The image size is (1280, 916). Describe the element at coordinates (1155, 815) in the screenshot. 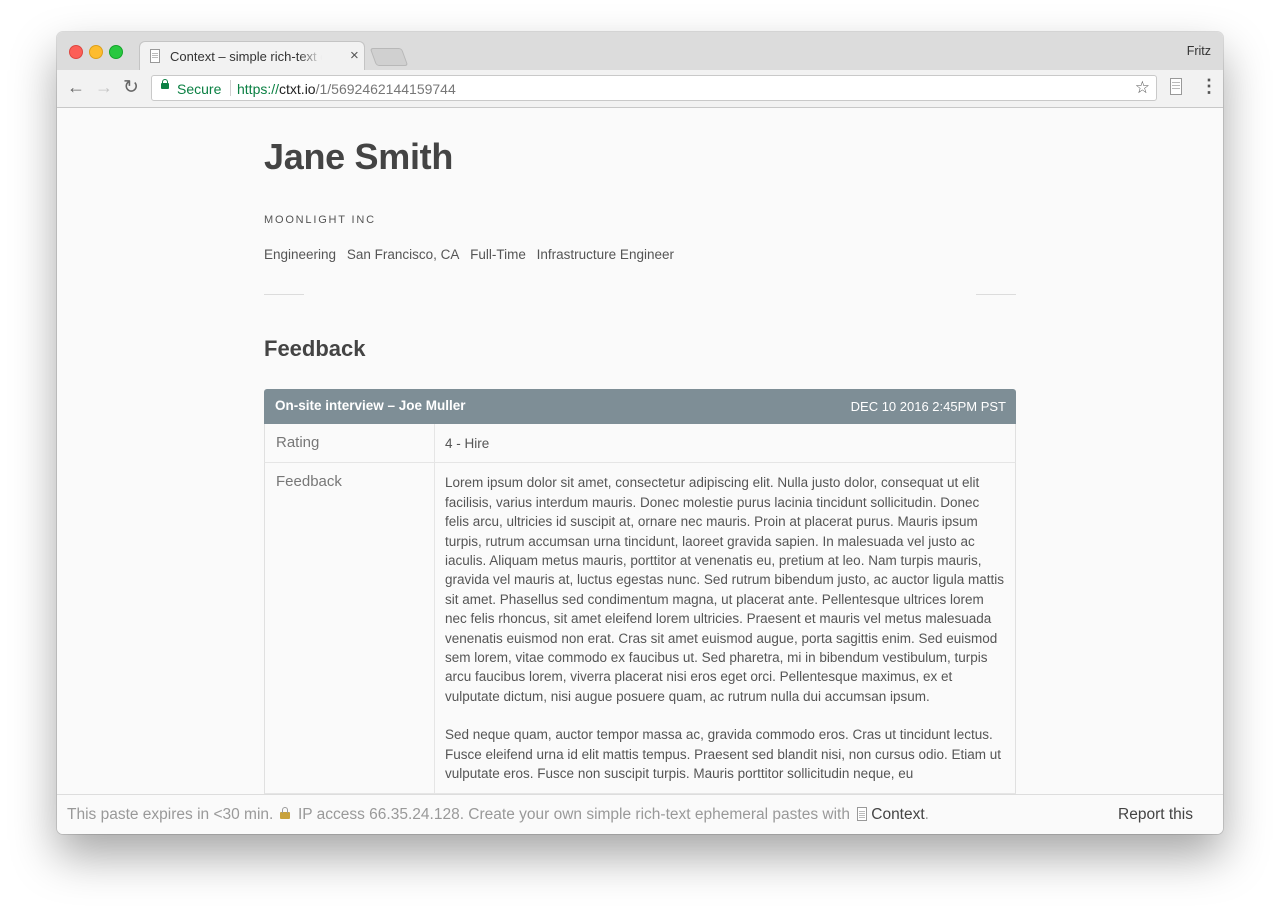

I see `report-link: Report this` at that location.